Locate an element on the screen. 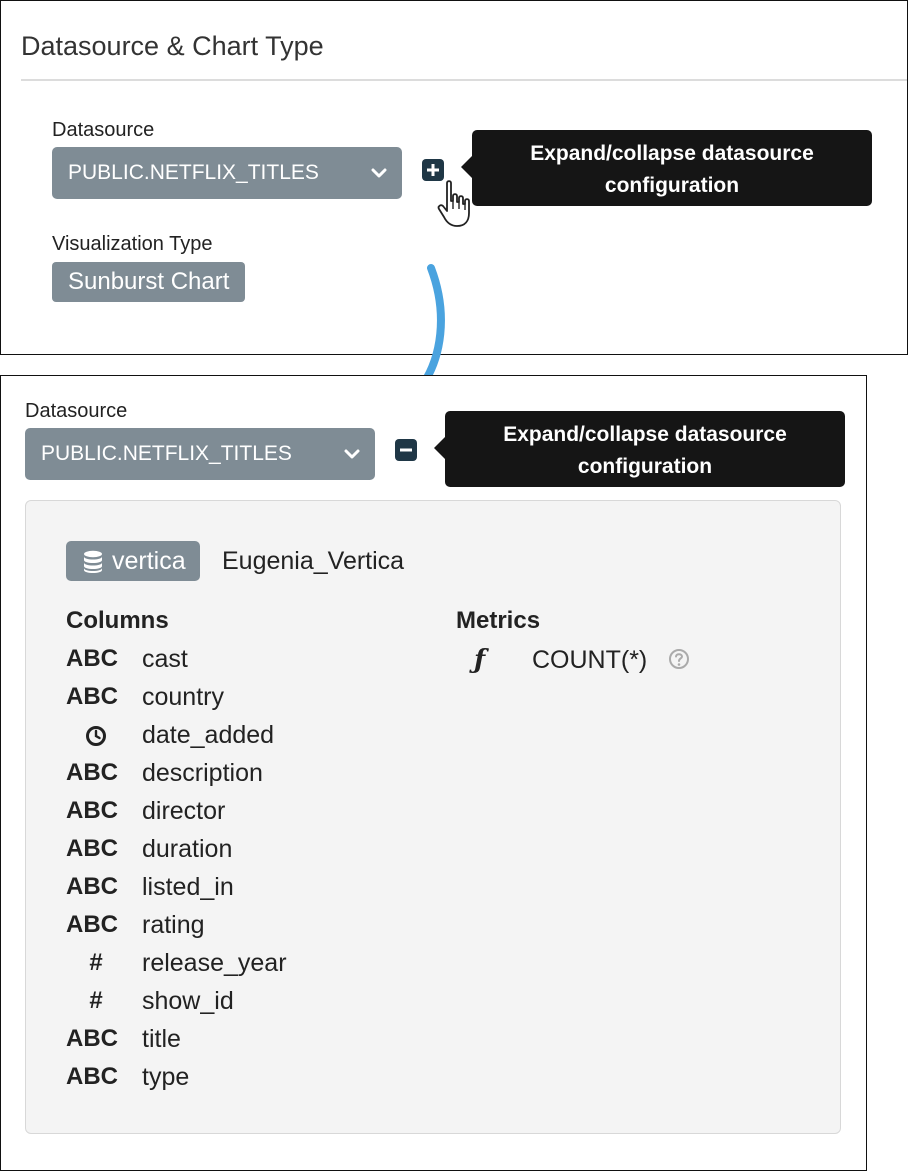  column-name: date_added is located at coordinates (208, 735).